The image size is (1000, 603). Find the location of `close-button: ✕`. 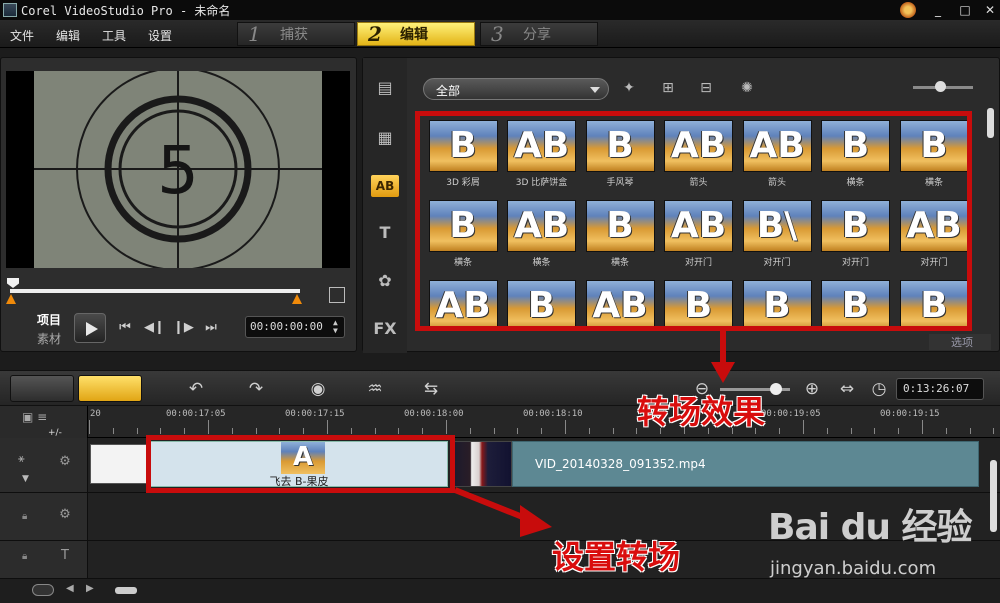

close-button: ✕ is located at coordinates (990, 10).